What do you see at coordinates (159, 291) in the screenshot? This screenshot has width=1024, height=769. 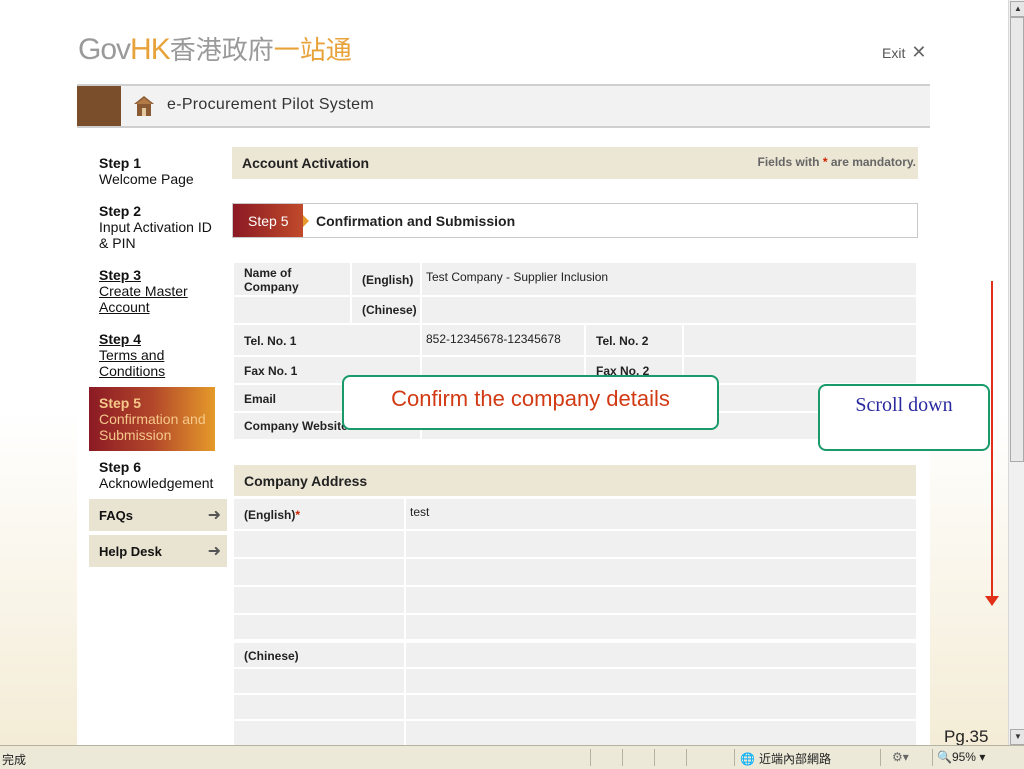 I see `nav-step-3-link: Step 3 Create Master Account` at bounding box center [159, 291].